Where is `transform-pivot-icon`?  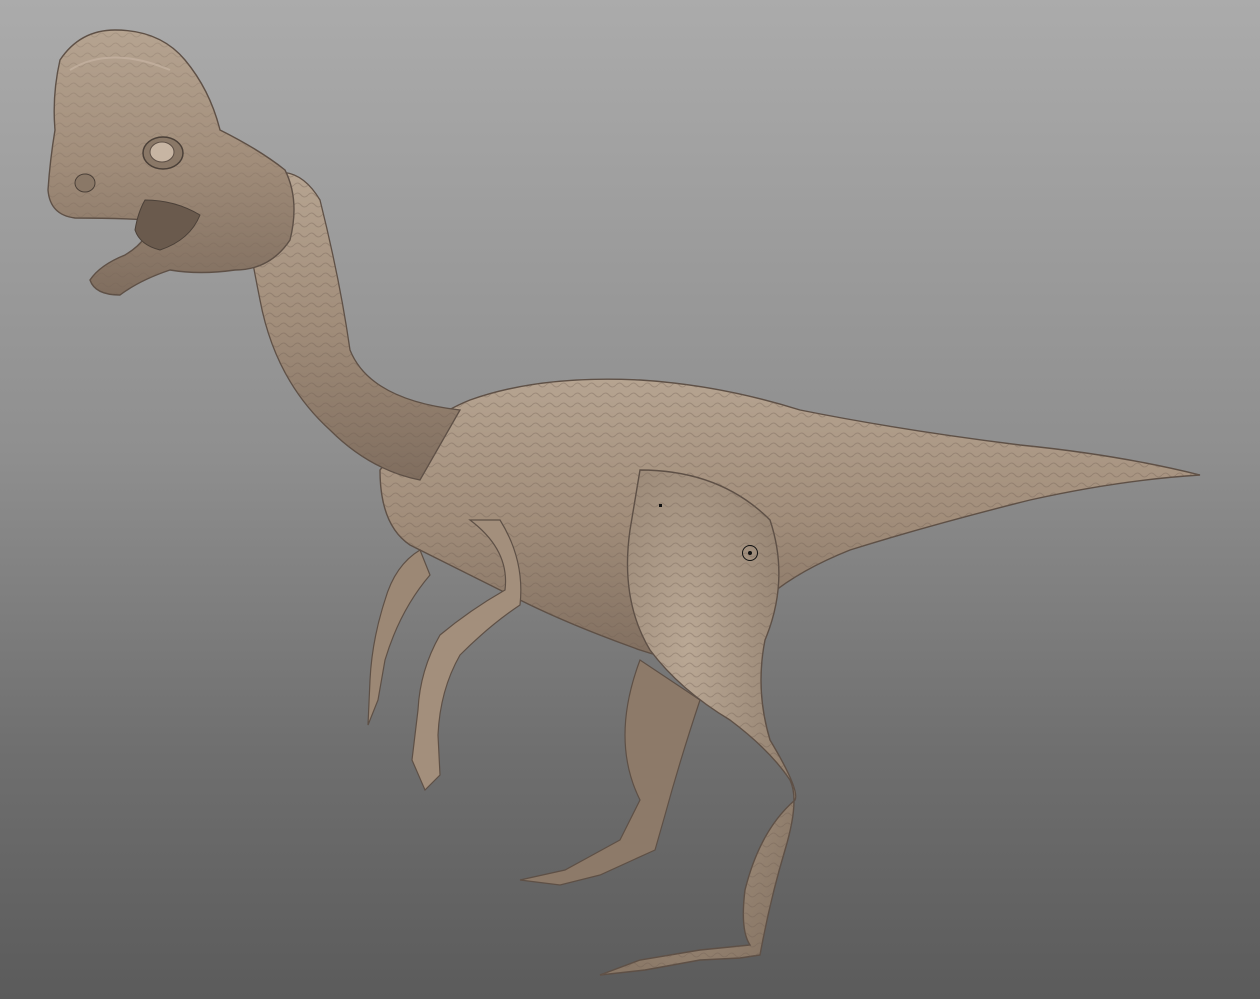
transform-pivot-icon is located at coordinates (750, 553).